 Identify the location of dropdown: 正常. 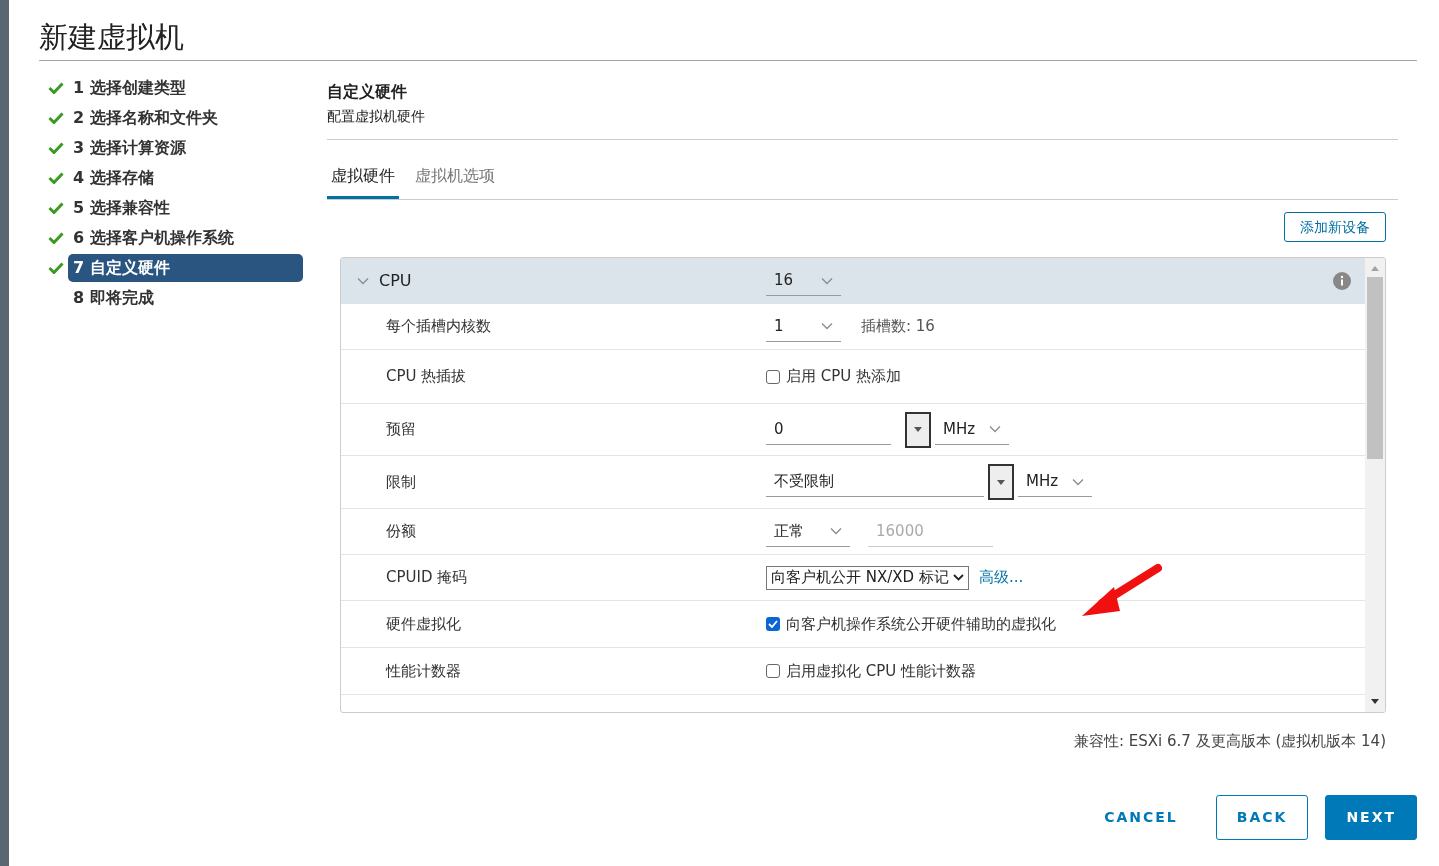
(808, 531).